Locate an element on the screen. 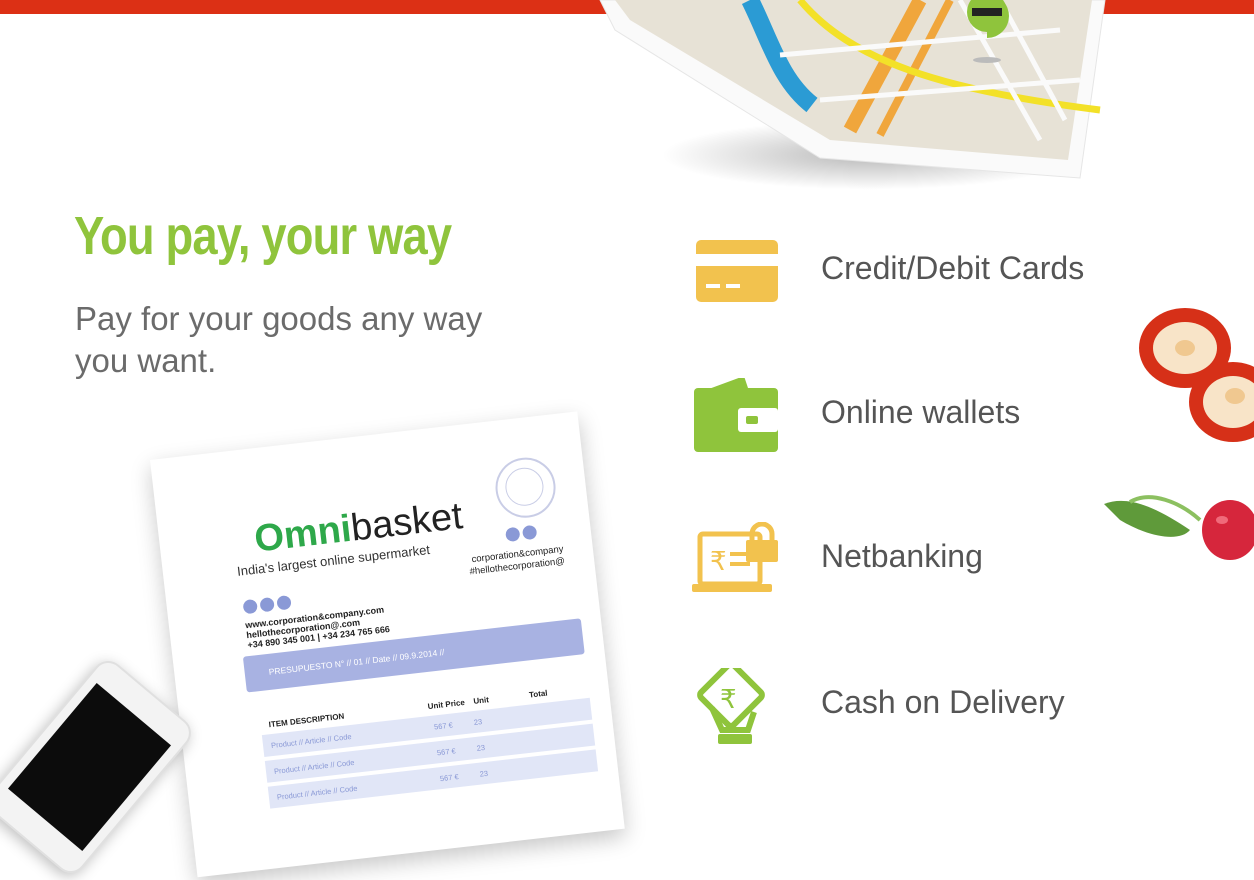 Image resolution: width=1254 pixels, height=880 pixels. netbanking-icon: ₹ is located at coordinates (735, 557).